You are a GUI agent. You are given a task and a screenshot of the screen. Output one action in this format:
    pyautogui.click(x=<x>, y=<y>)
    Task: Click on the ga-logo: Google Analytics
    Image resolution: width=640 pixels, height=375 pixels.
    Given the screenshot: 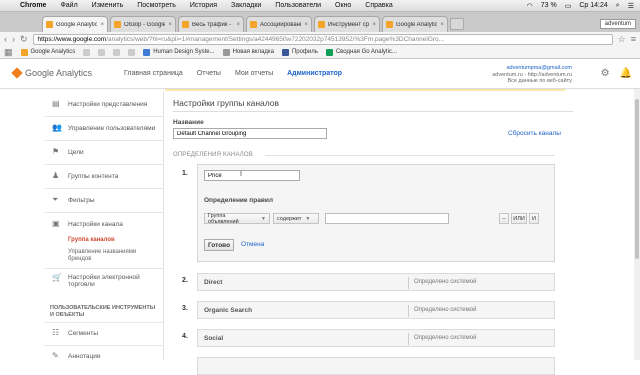 What is the action you would take?
    pyautogui.click(x=51, y=73)
    